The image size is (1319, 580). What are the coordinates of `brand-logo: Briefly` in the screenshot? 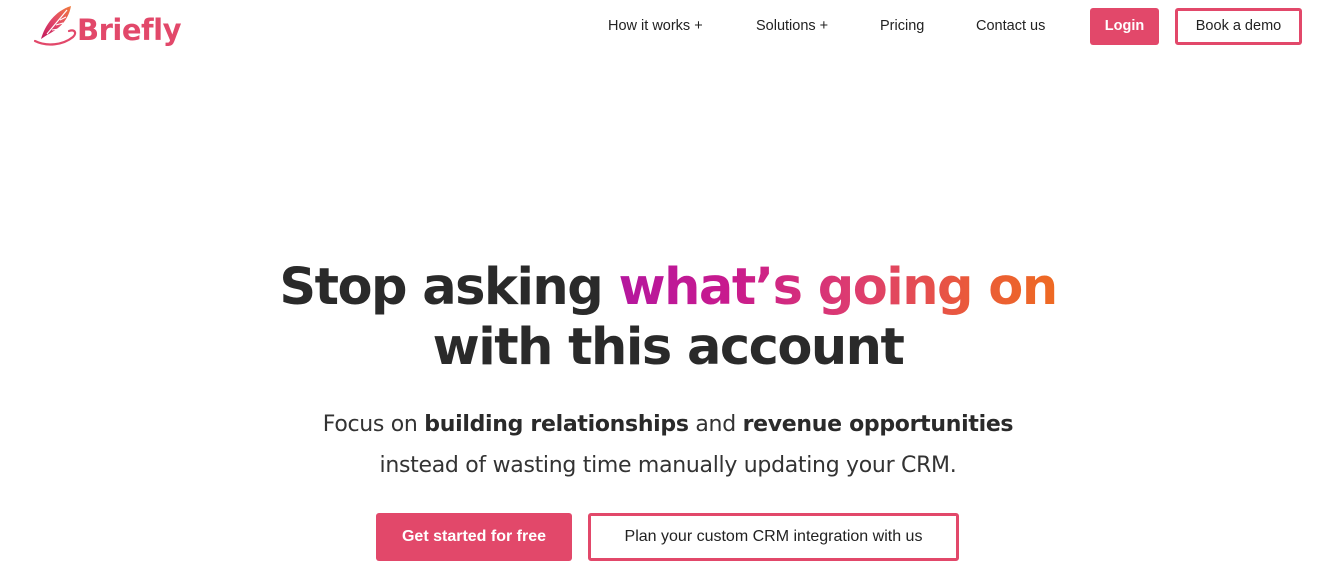 It's located at (107, 27).